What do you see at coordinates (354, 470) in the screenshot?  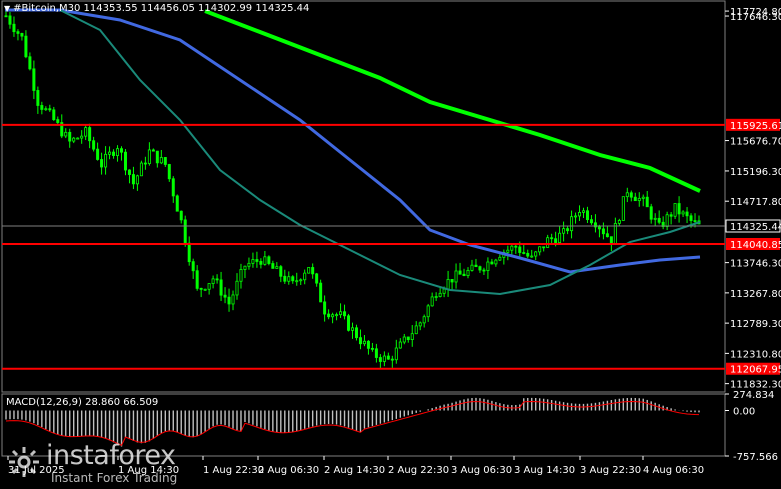 I see `time-tick-label: 2 Aug 14:30` at bounding box center [354, 470].